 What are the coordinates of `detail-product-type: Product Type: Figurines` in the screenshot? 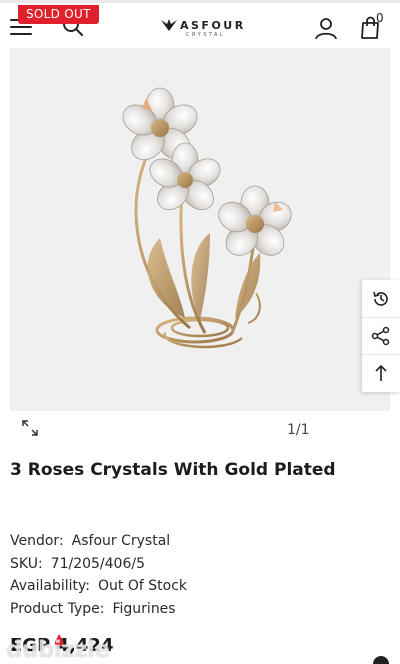 It's located at (98, 612).